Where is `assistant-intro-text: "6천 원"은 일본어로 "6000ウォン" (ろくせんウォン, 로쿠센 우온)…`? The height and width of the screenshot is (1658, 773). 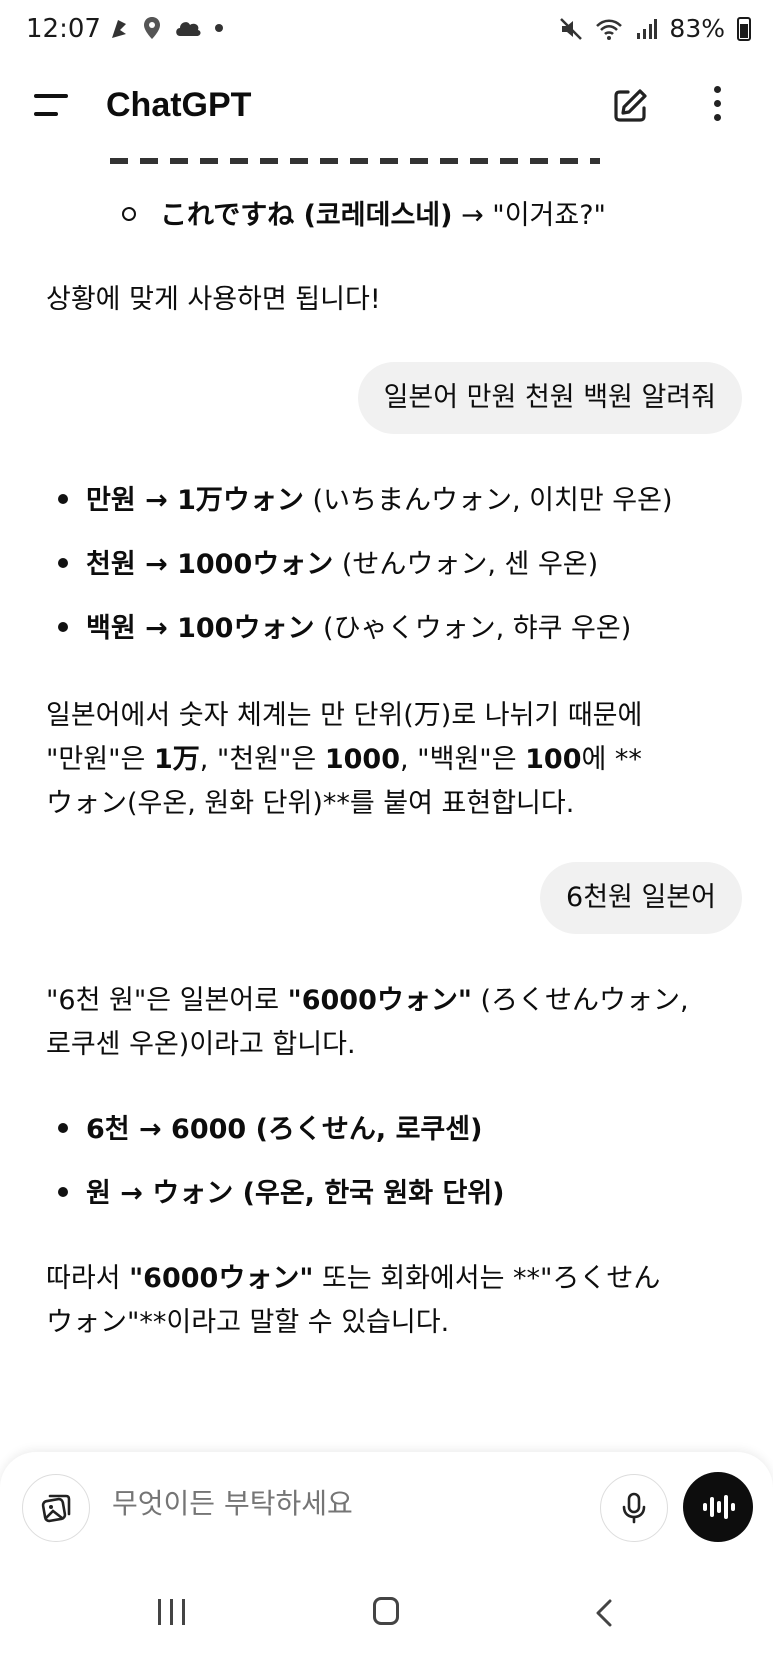
assistant-intro-text: "6천 원"은 일본어로 "6000ウォン" (ろくせんウォン, 로쿠센 우온)… is located at coordinates (367, 1022).